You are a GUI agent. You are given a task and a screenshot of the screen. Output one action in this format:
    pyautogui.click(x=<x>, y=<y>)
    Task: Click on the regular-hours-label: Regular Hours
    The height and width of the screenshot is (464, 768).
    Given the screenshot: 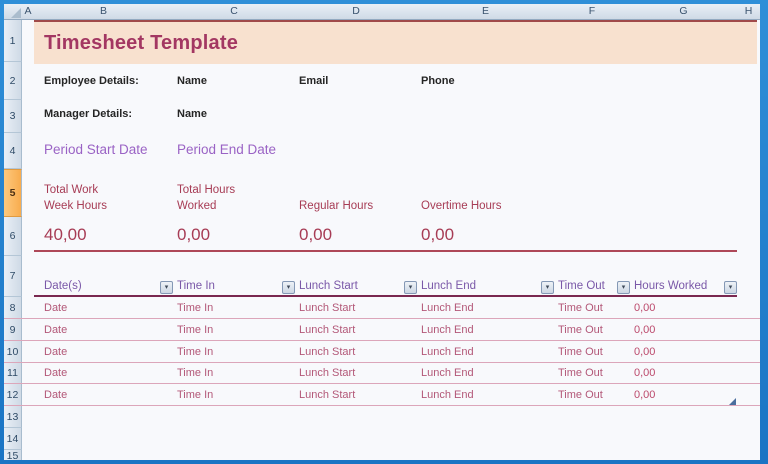 What is the action you would take?
    pyautogui.click(x=336, y=206)
    